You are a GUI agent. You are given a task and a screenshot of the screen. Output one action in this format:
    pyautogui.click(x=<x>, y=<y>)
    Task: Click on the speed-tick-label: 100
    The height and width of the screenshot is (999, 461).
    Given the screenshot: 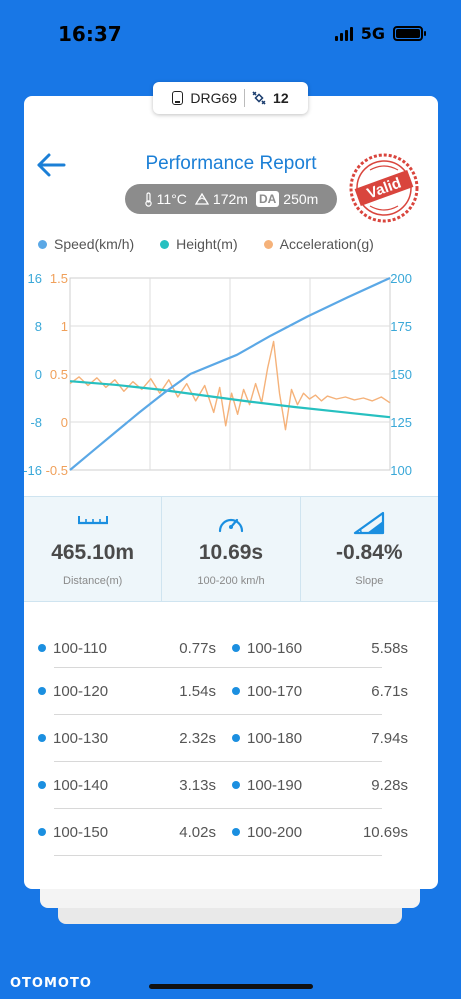 What is the action you would take?
    pyautogui.click(x=401, y=470)
    